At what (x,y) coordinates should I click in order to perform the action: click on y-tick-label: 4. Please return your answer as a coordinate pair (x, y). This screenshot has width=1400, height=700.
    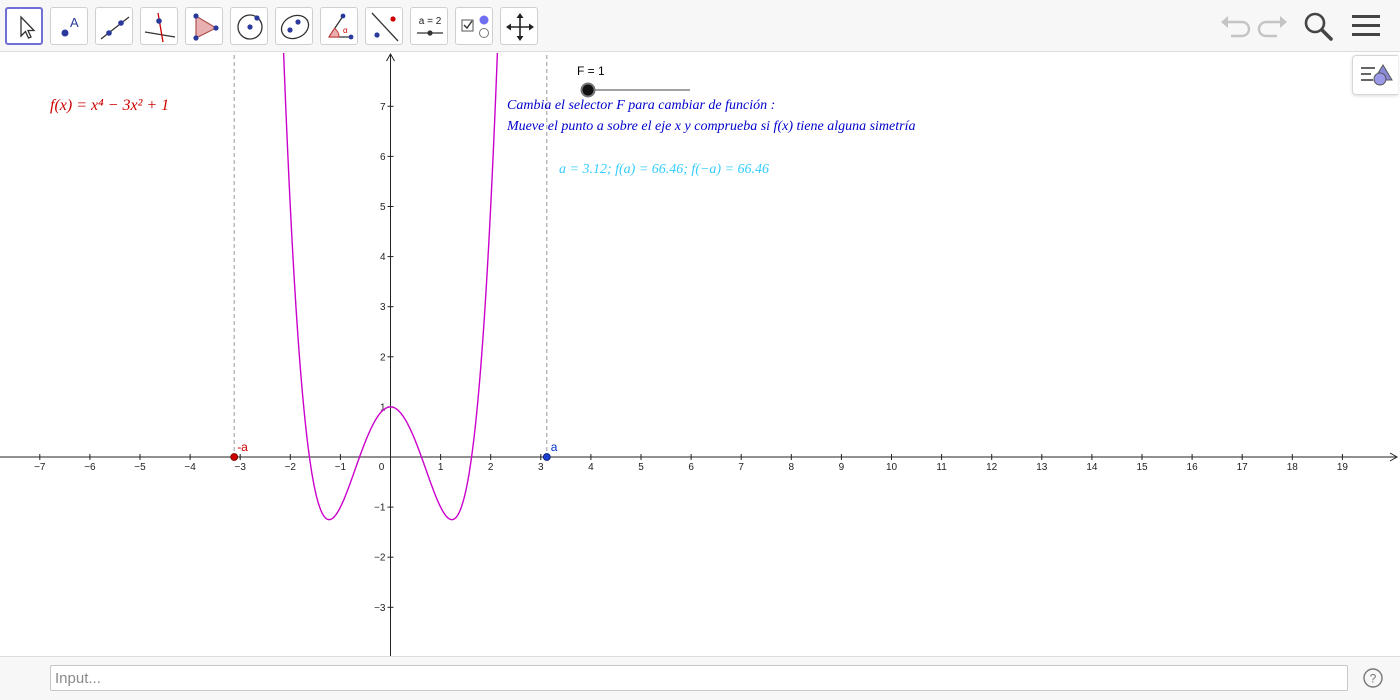
    Looking at the image, I should click on (383, 257).